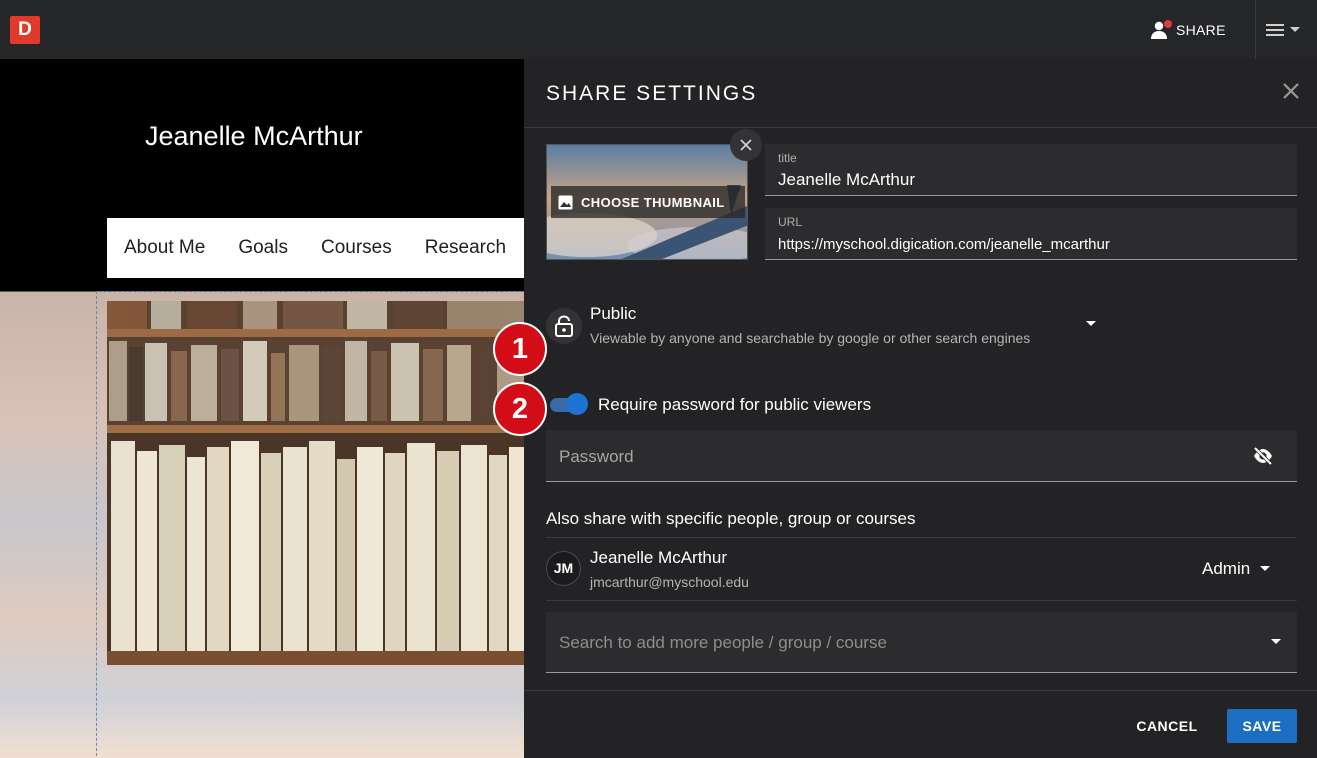  I want to click on site-header-banner: Jeanelle McArthur, so click(315, 127).